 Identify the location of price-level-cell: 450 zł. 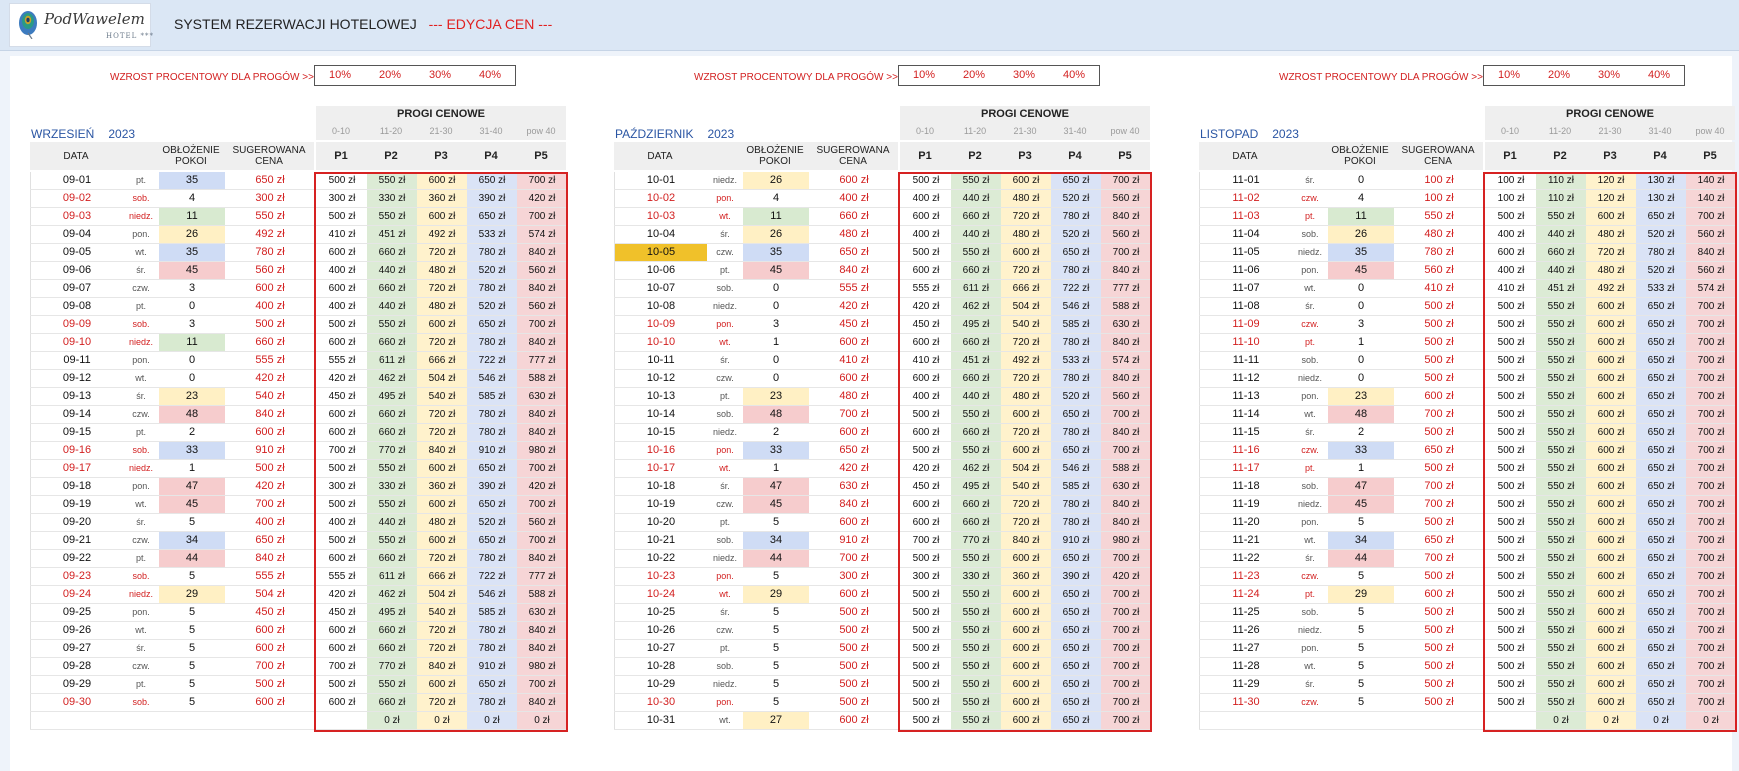
(926, 486).